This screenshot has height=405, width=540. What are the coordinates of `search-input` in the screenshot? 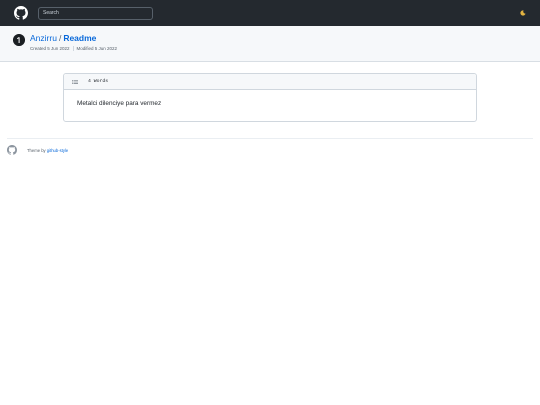 It's located at (95, 13).